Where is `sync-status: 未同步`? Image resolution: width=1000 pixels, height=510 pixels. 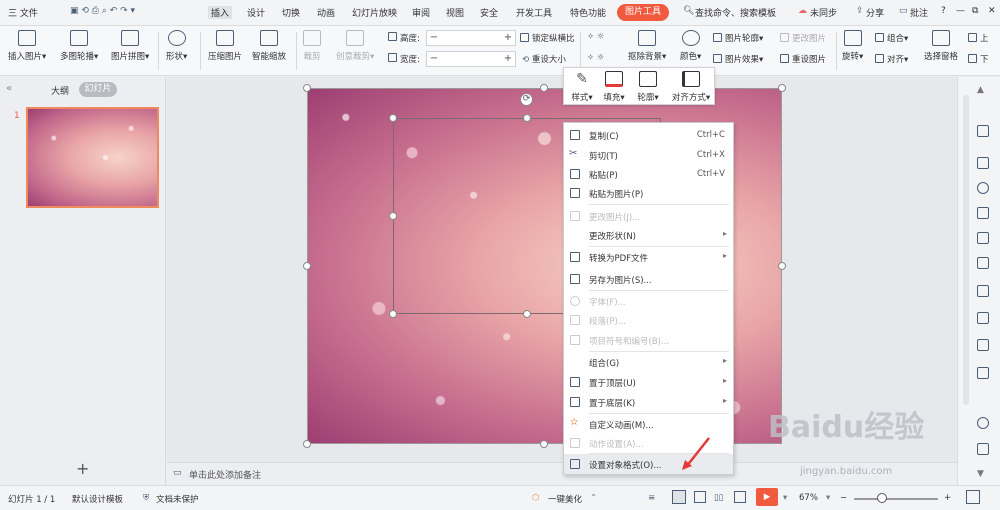
sync-status: 未同步 is located at coordinates (823, 12).